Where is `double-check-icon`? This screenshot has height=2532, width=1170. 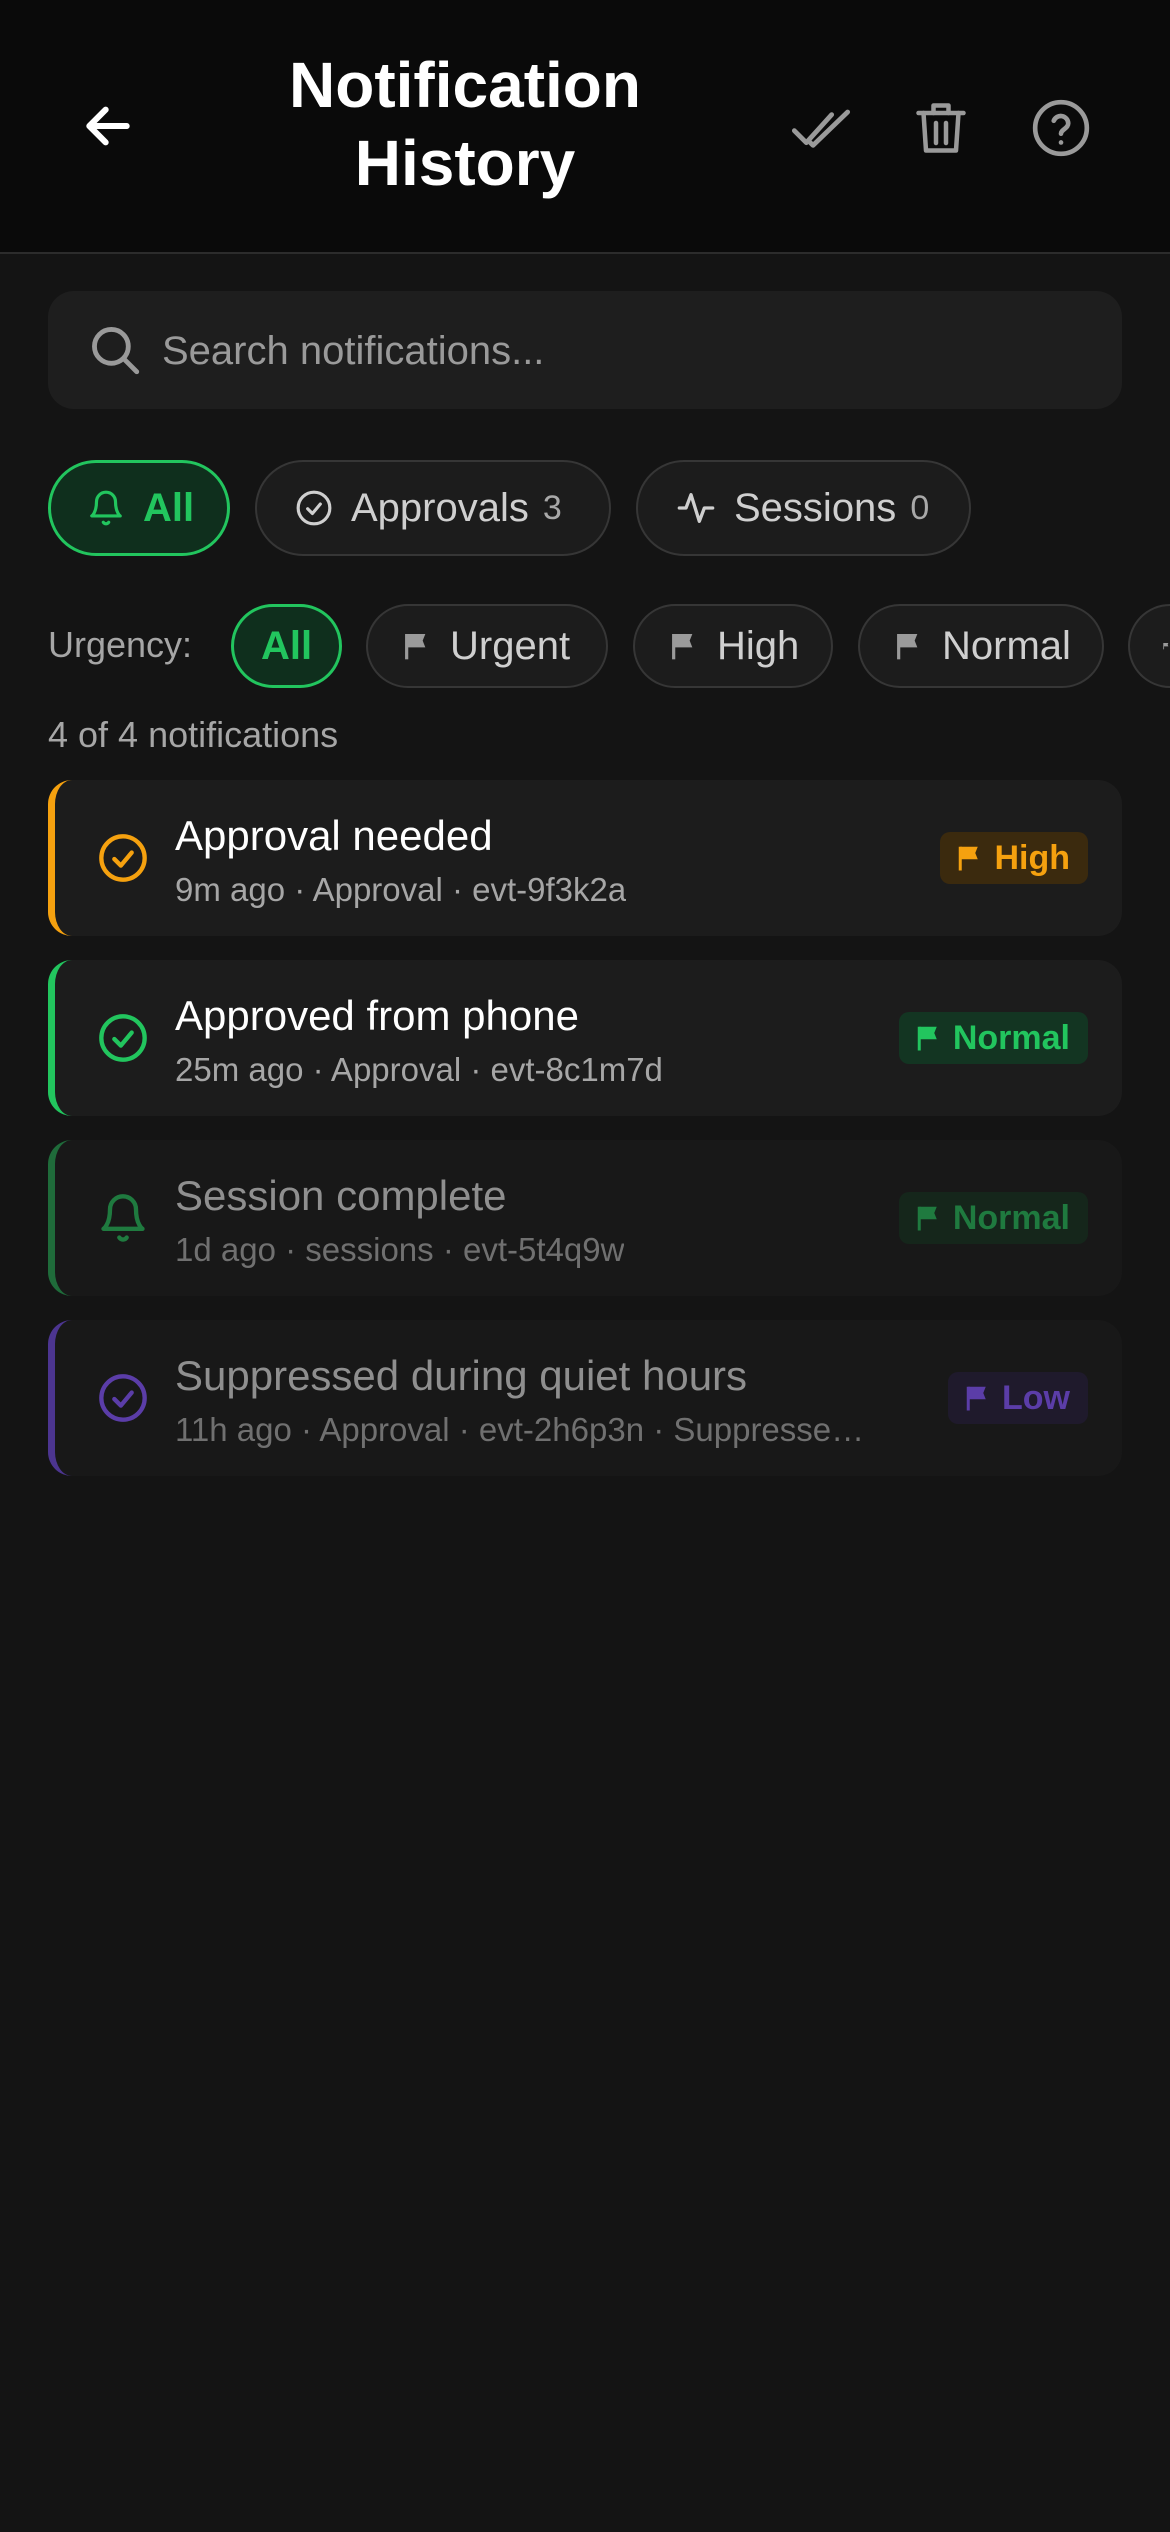 double-check-icon is located at coordinates (821, 128).